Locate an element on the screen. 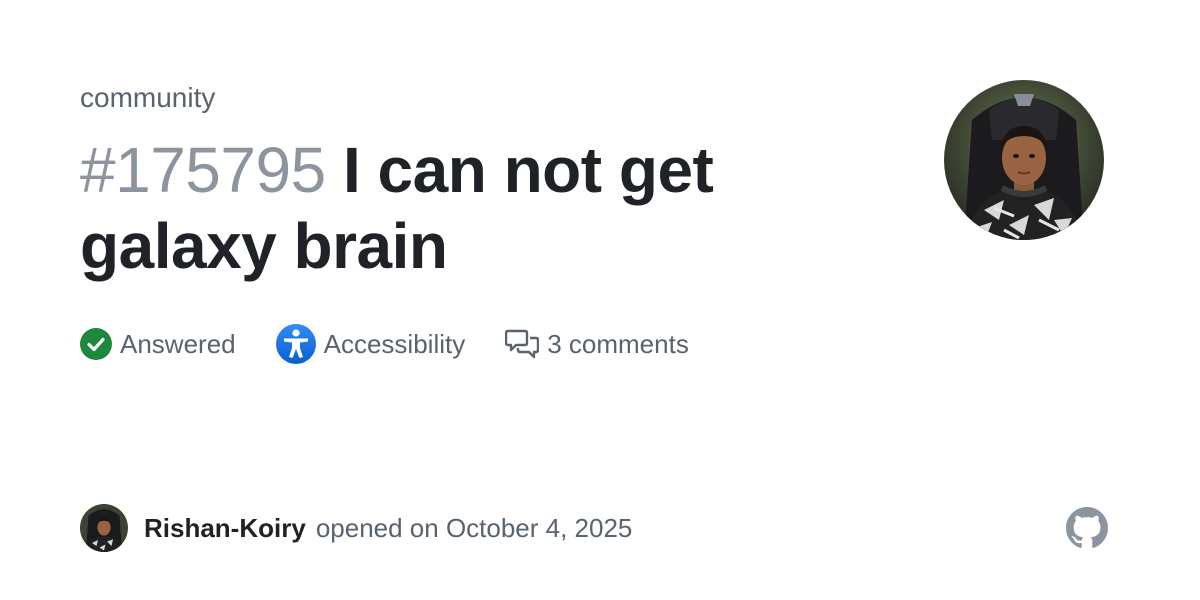  opened-date: opened on October 4, 2025 is located at coordinates (474, 527).